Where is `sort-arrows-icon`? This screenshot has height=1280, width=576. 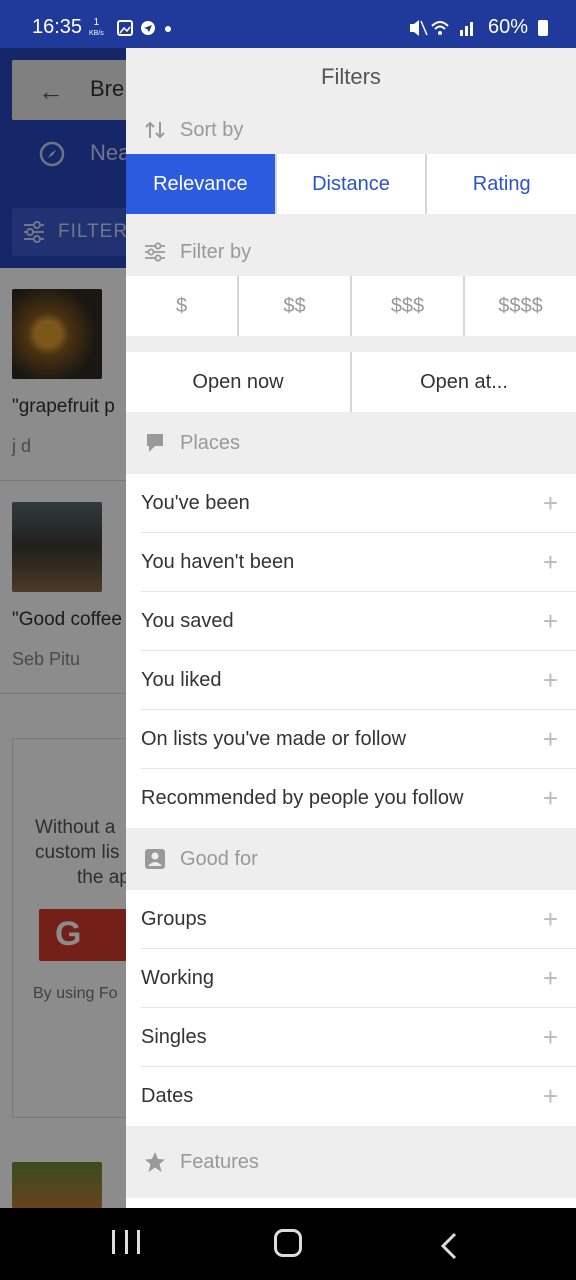
sort-arrows-icon is located at coordinates (155, 130).